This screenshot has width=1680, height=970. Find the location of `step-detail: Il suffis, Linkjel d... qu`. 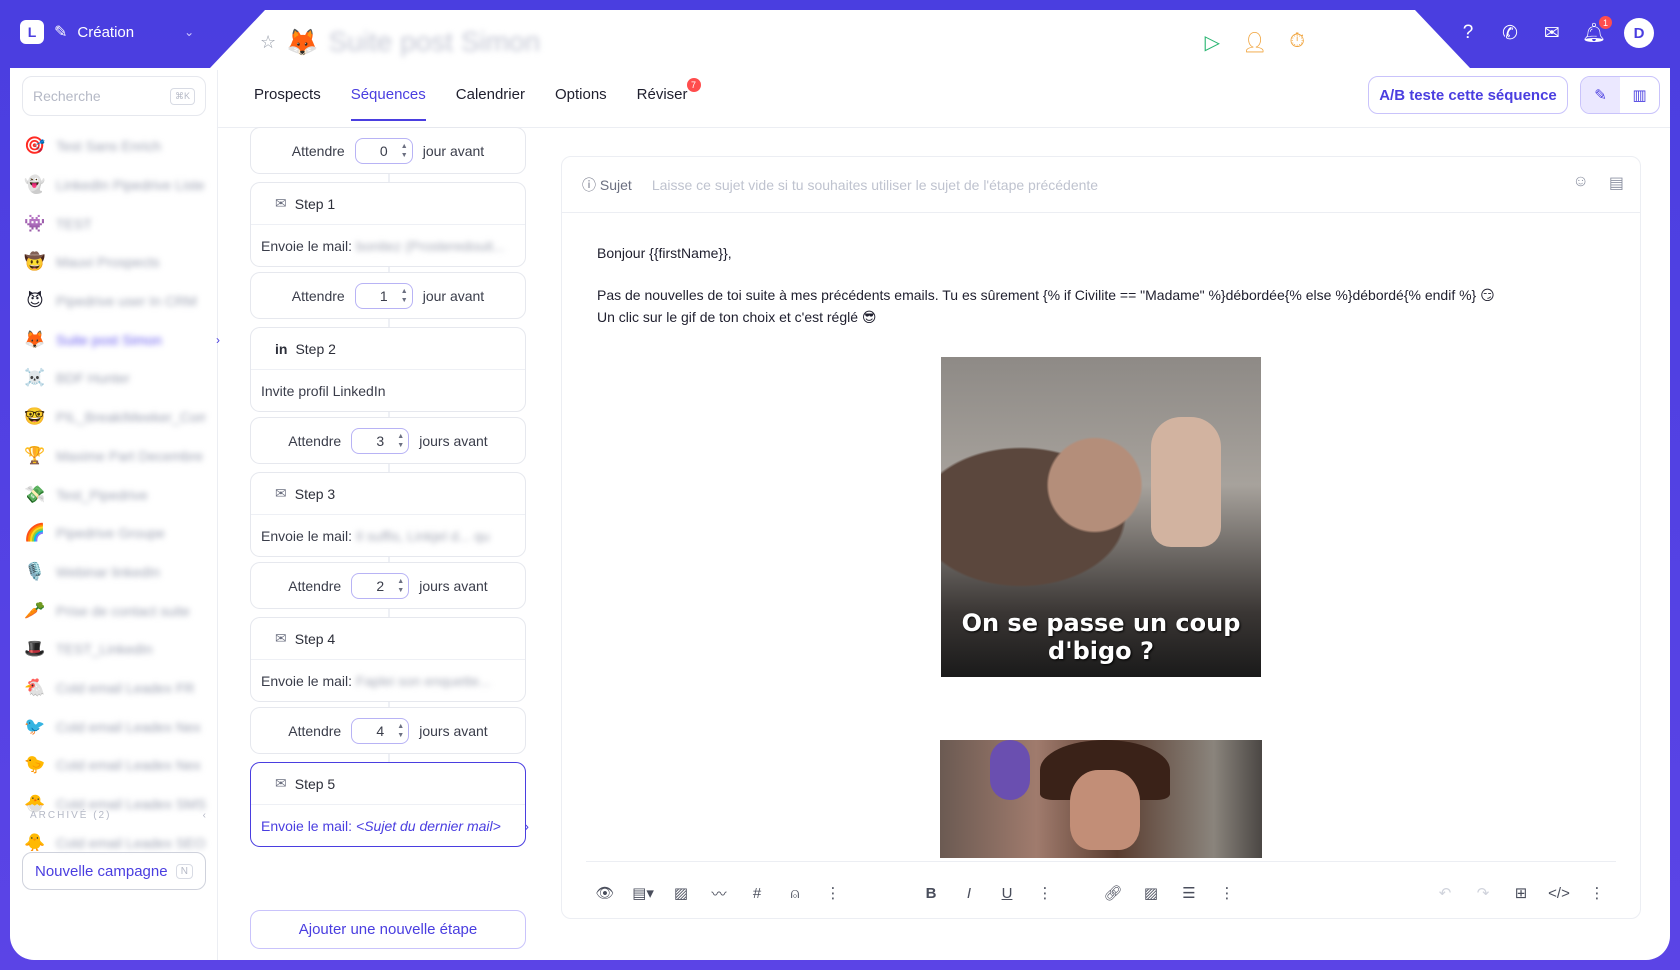

step-detail: Il suffis, Linkjel d... qu is located at coordinates (423, 536).